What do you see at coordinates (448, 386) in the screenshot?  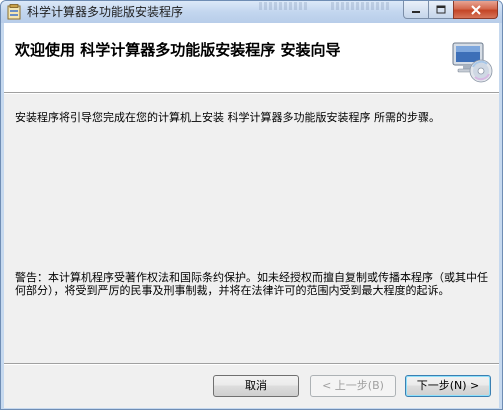 I see `next-button: 下一步(N) >` at bounding box center [448, 386].